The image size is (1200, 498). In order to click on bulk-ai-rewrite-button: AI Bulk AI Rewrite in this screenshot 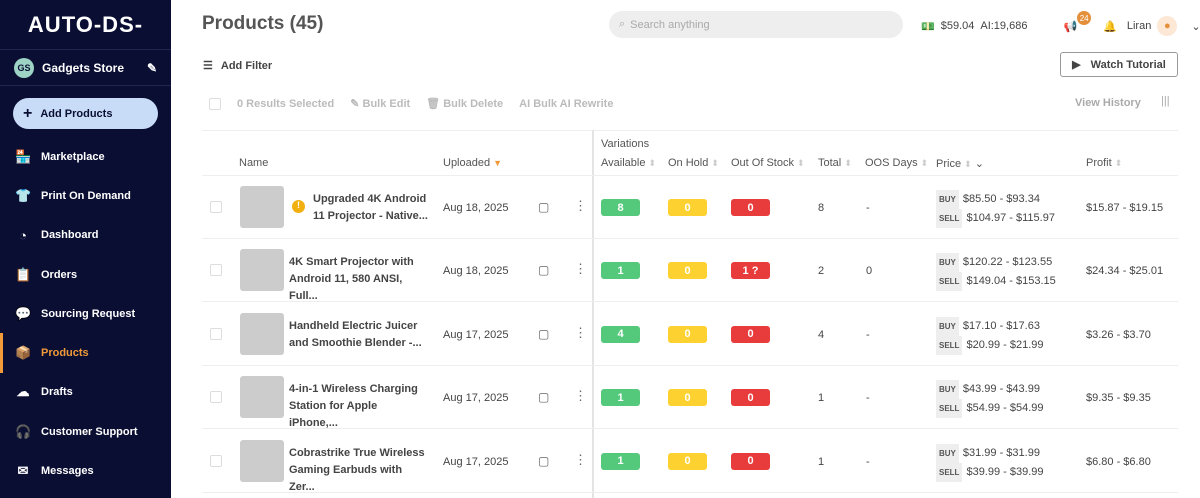, I will do `click(566, 104)`.